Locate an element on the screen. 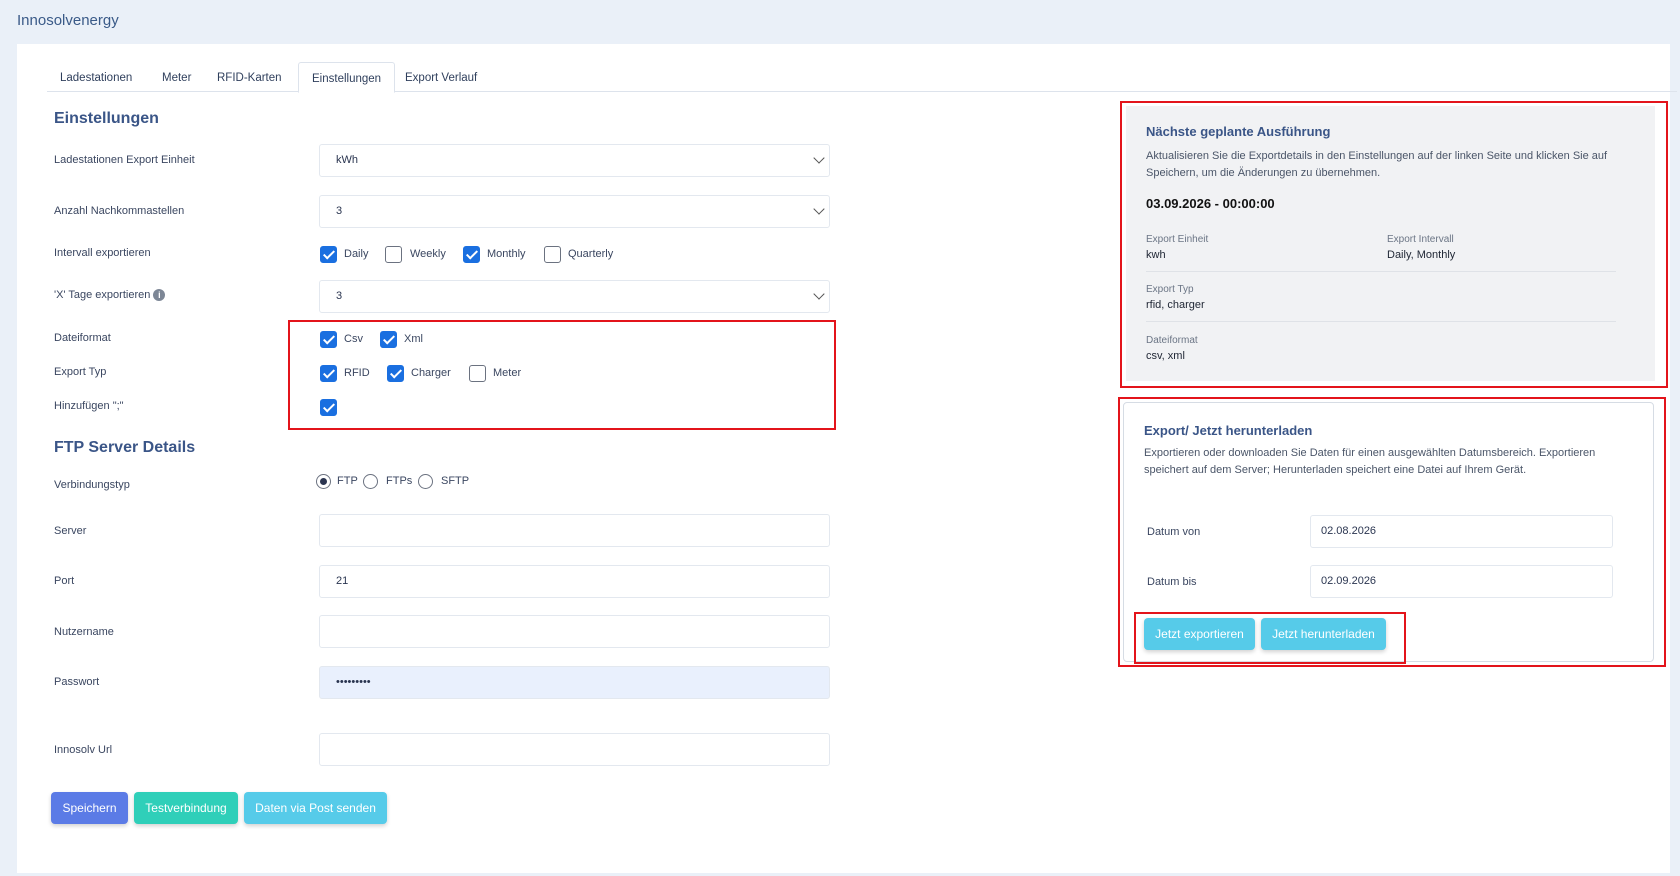 The height and width of the screenshot is (876, 1680). semicolon-label: Hinzufügen ";" is located at coordinates (89, 406).